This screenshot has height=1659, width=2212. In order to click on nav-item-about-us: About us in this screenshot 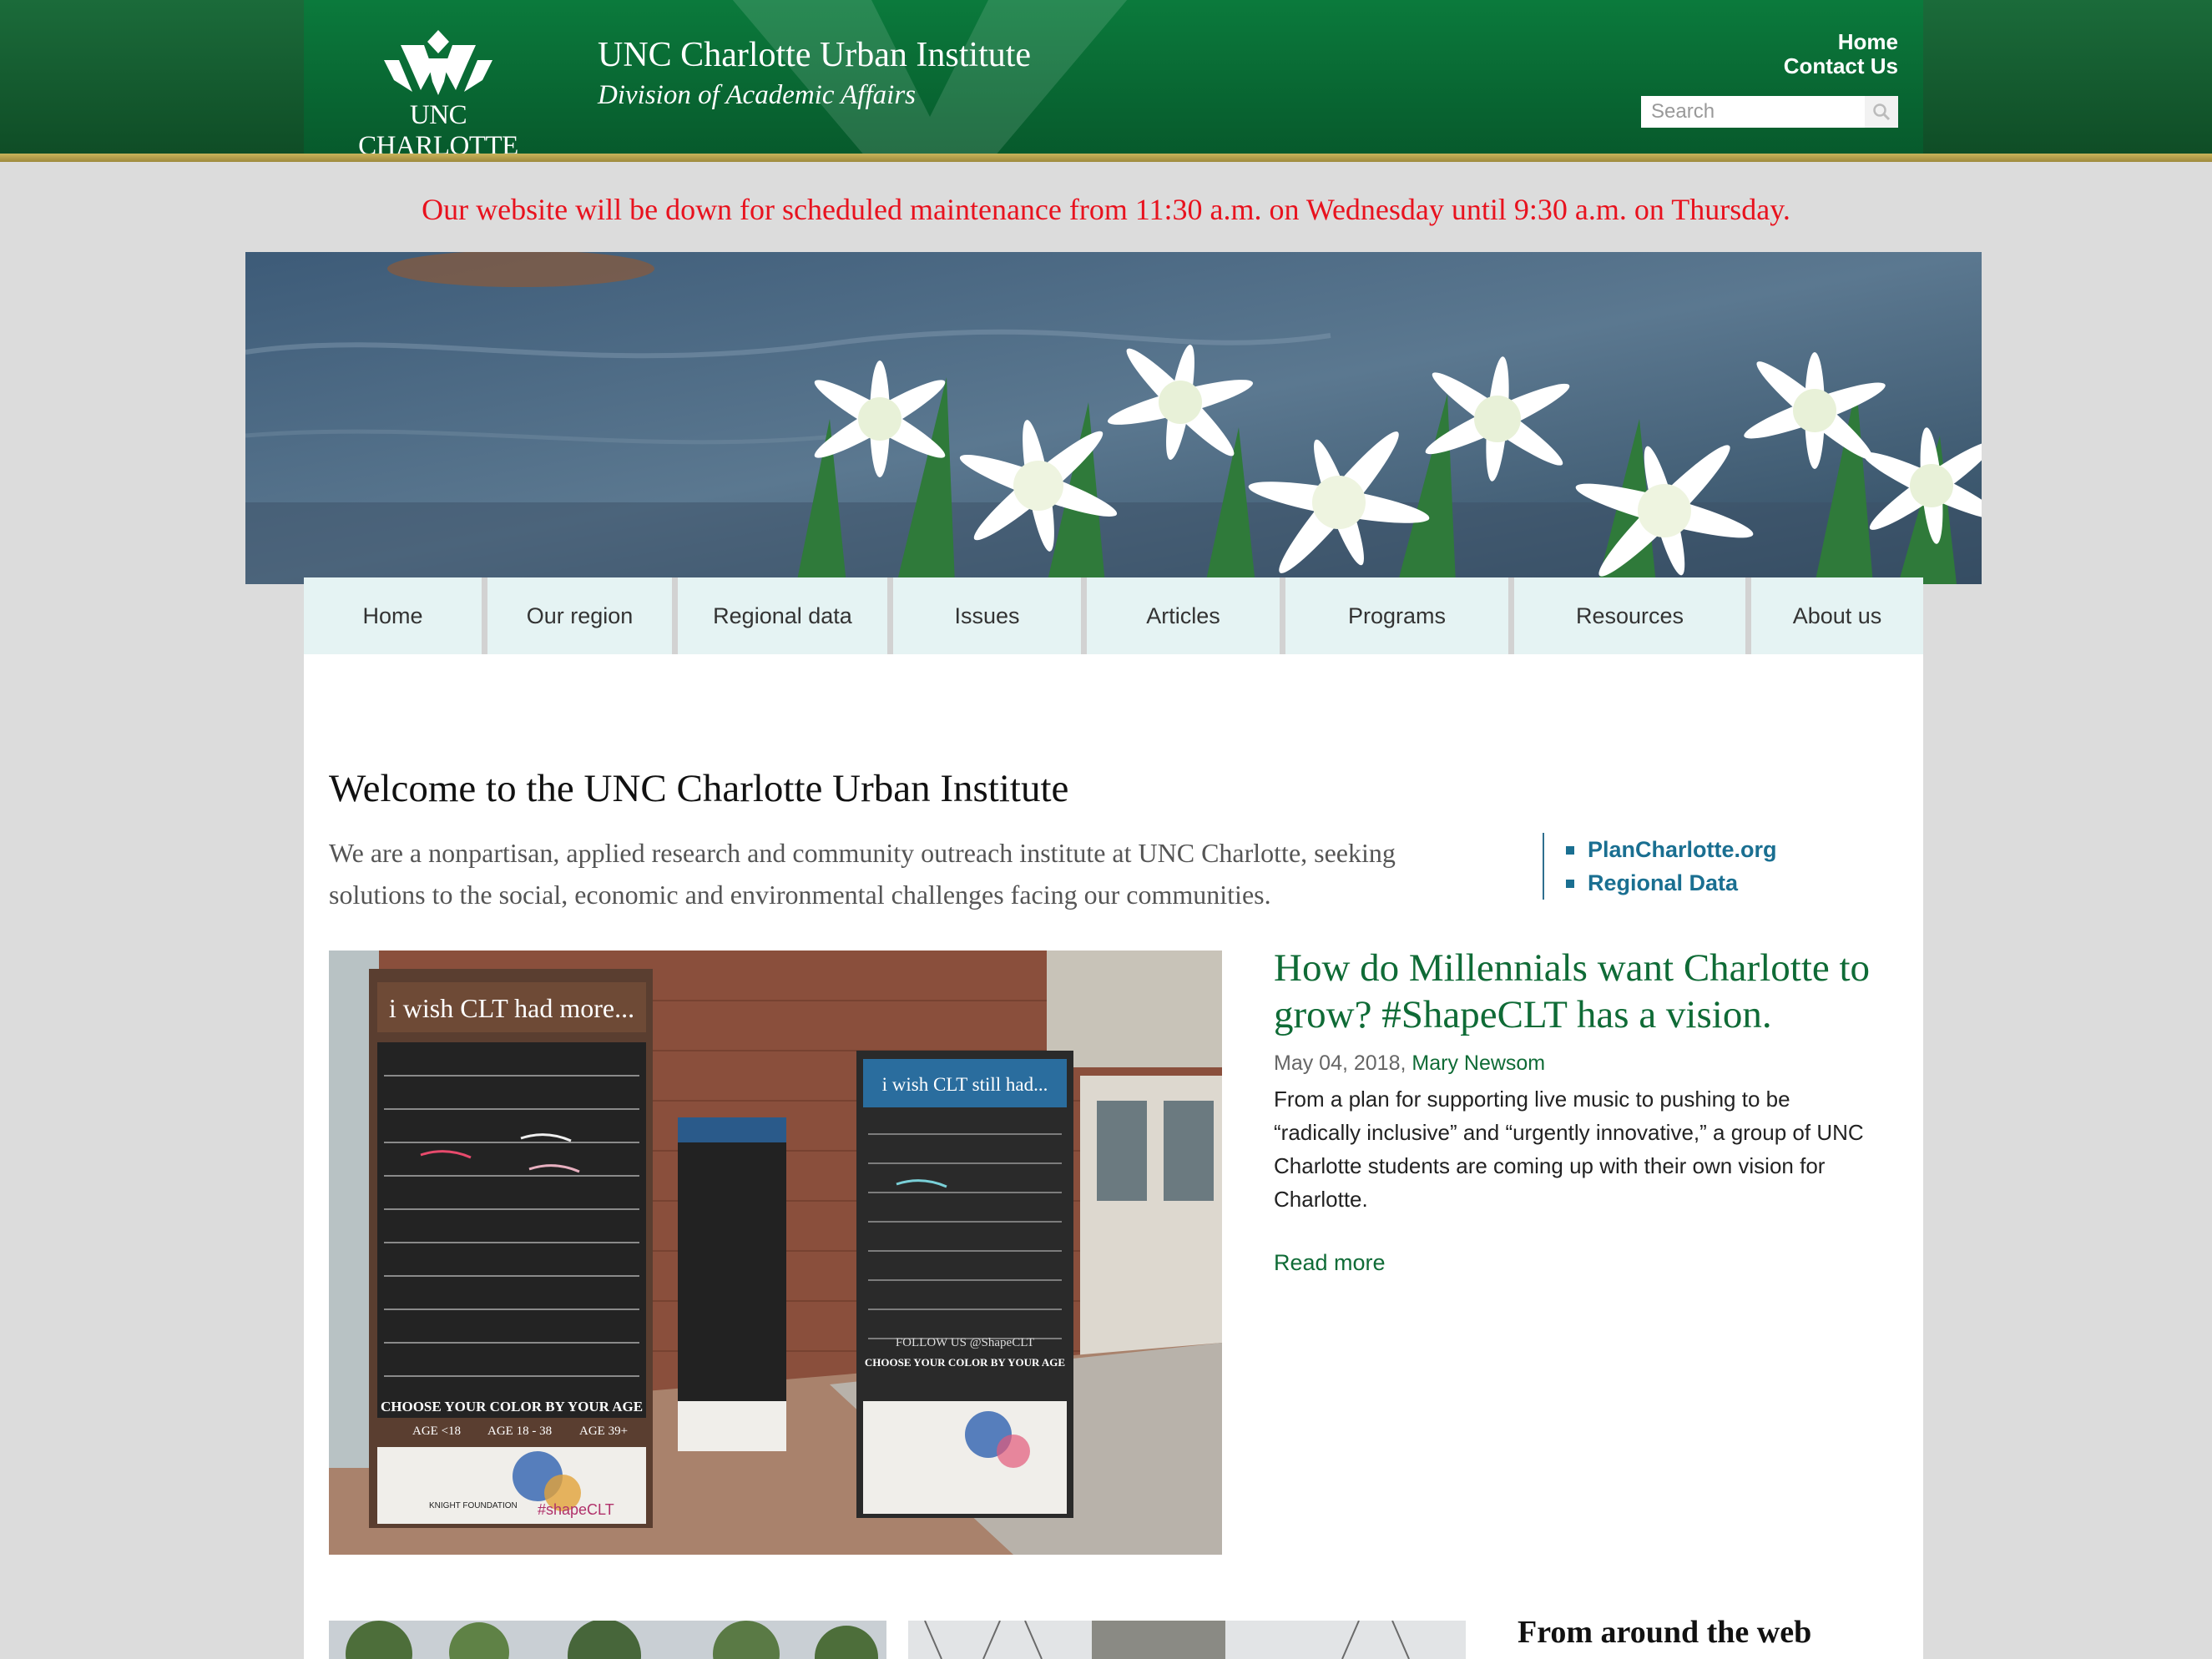, I will do `click(1837, 615)`.